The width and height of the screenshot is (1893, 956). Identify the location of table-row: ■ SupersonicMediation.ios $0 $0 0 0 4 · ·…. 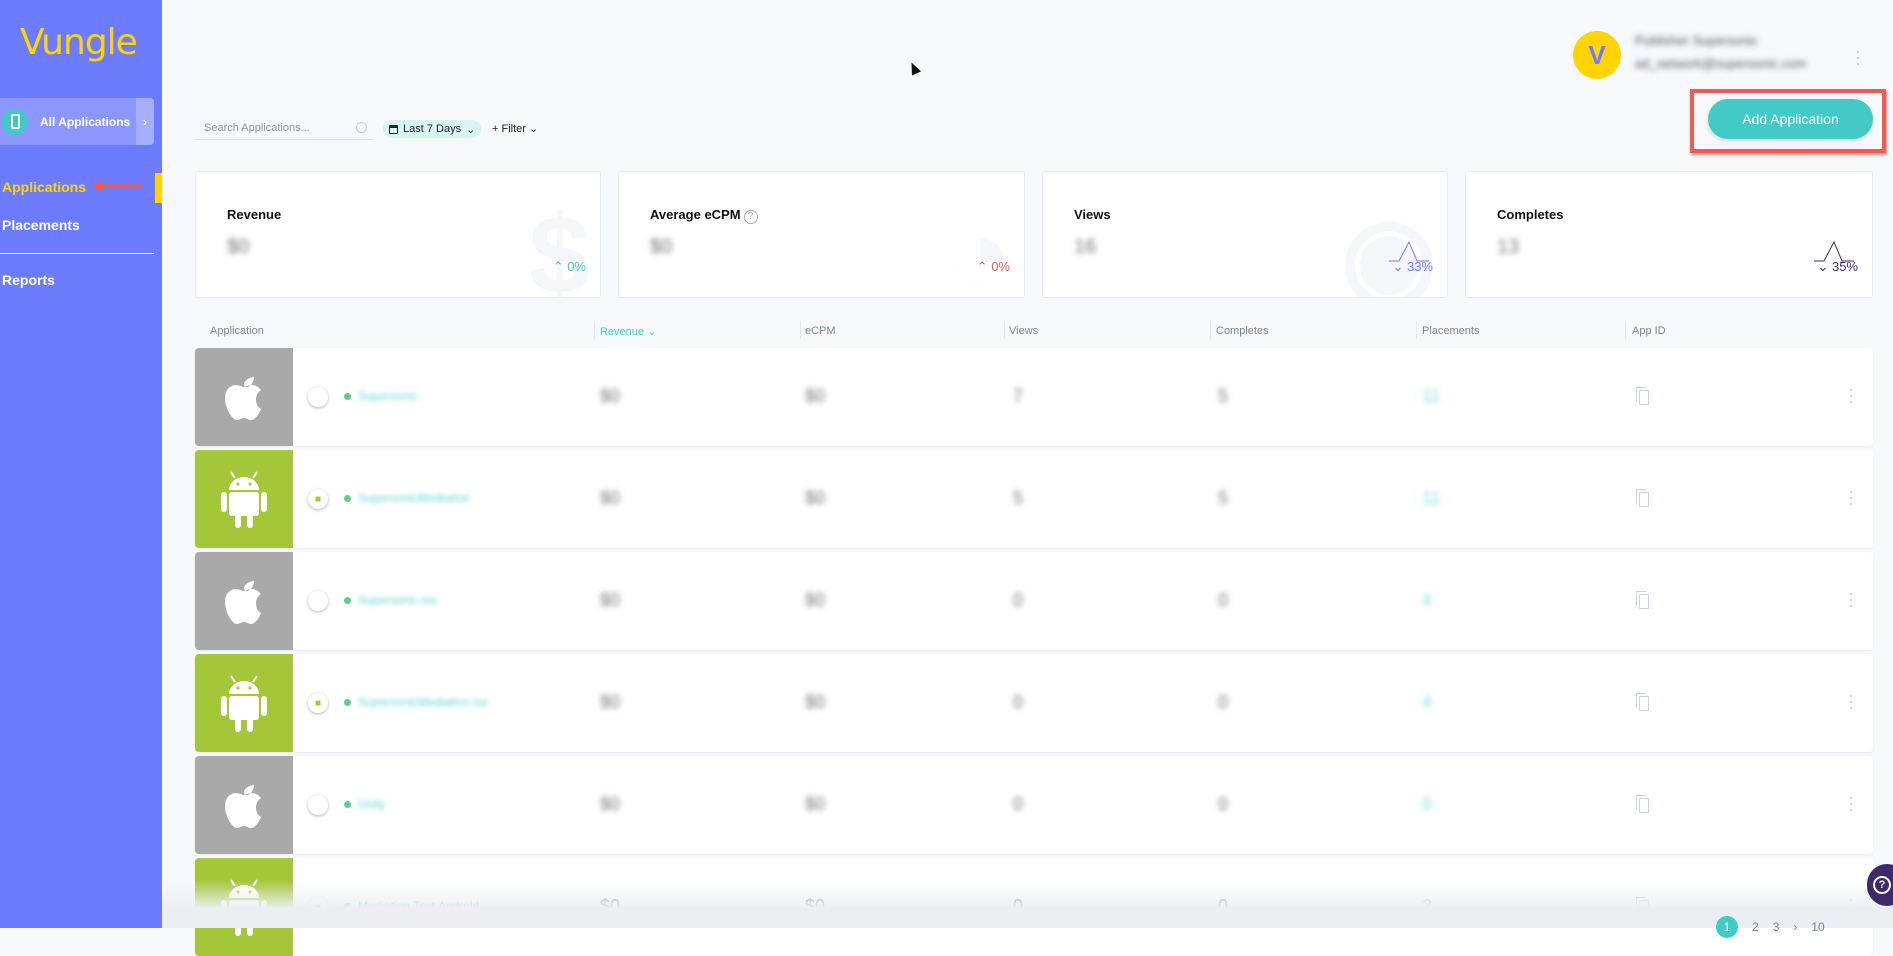
(1034, 703).